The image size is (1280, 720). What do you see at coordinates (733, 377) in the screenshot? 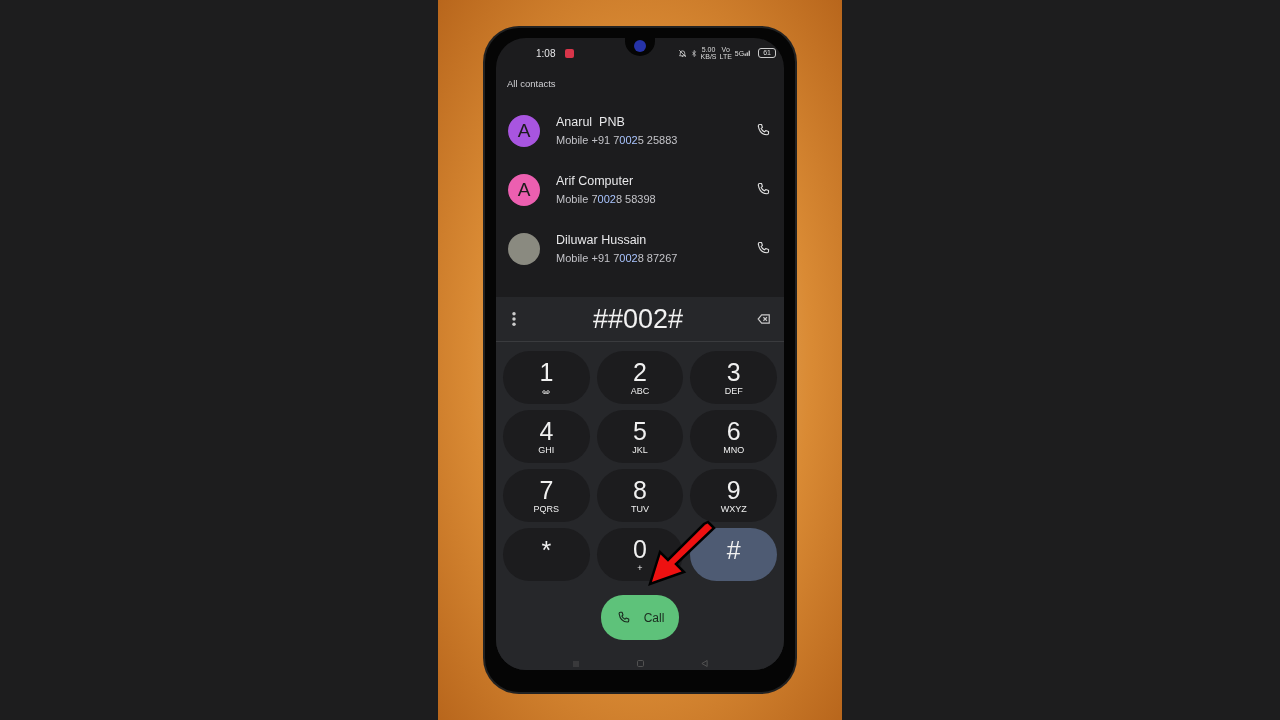
I see `dial-key: 3 DEF` at bounding box center [733, 377].